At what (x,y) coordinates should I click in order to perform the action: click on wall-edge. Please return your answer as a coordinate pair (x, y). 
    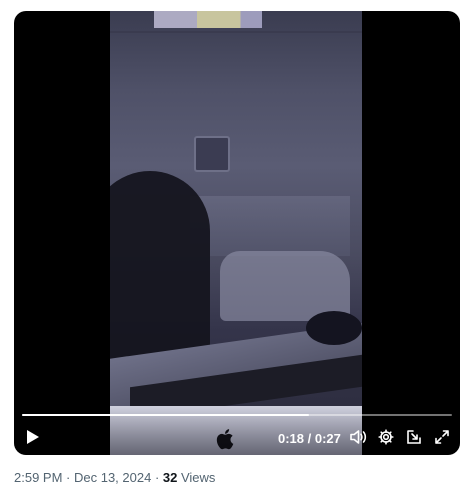
    Looking at the image, I should click on (236, 32).